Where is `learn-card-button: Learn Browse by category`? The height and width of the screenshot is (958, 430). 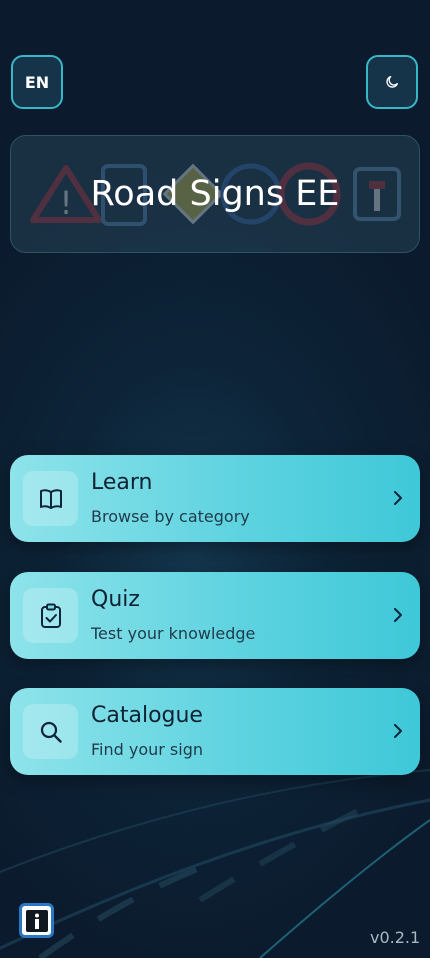 learn-card-button: Learn Browse by category is located at coordinates (215, 498).